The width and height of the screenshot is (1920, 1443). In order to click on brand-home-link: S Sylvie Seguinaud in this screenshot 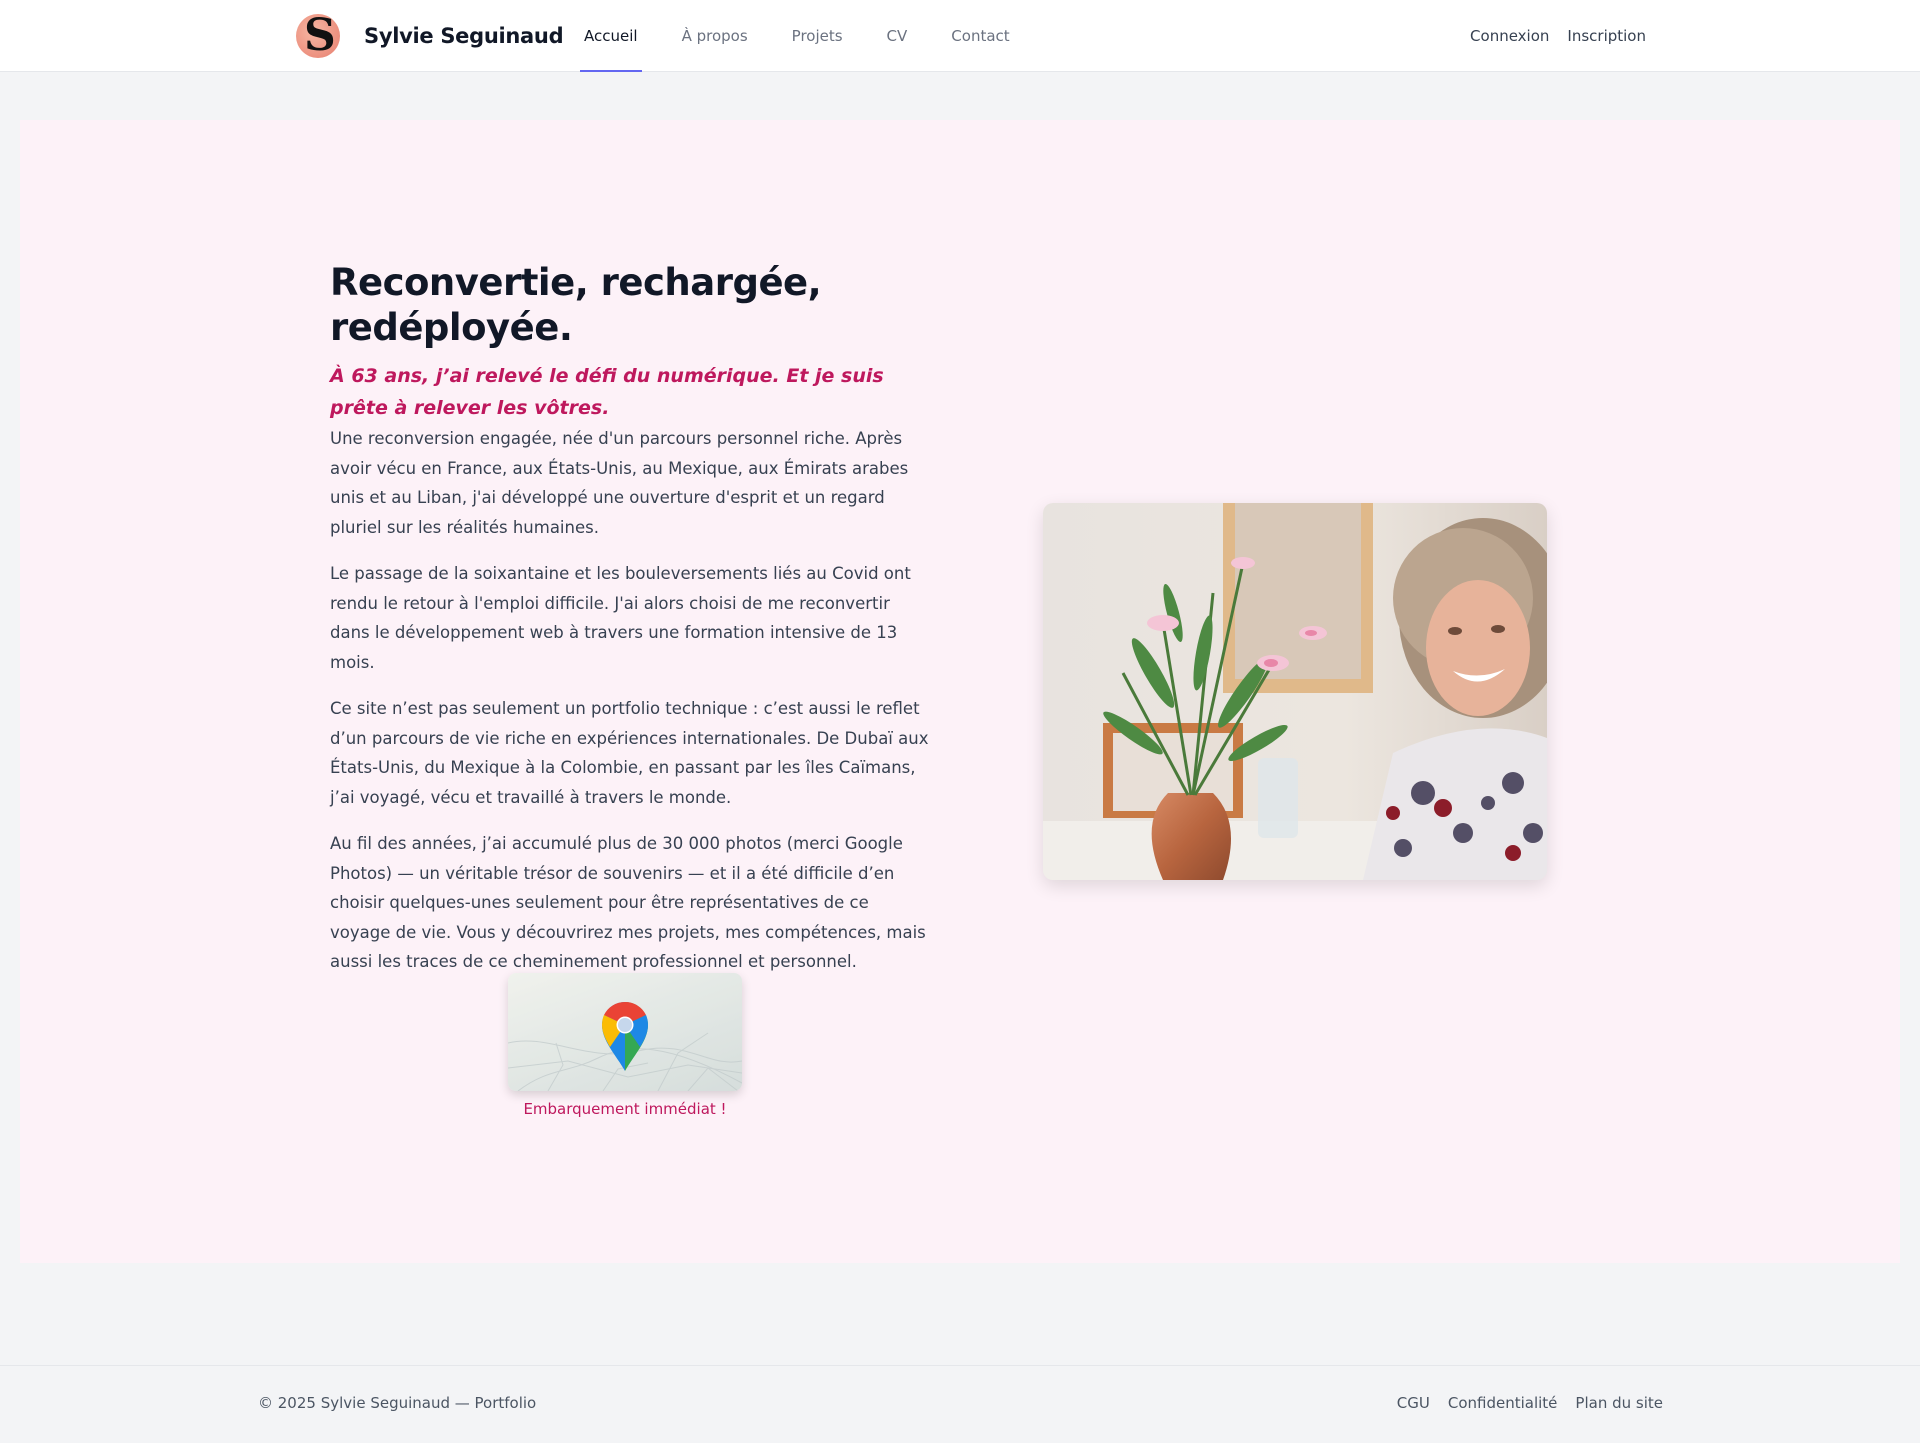, I will do `click(430, 36)`.